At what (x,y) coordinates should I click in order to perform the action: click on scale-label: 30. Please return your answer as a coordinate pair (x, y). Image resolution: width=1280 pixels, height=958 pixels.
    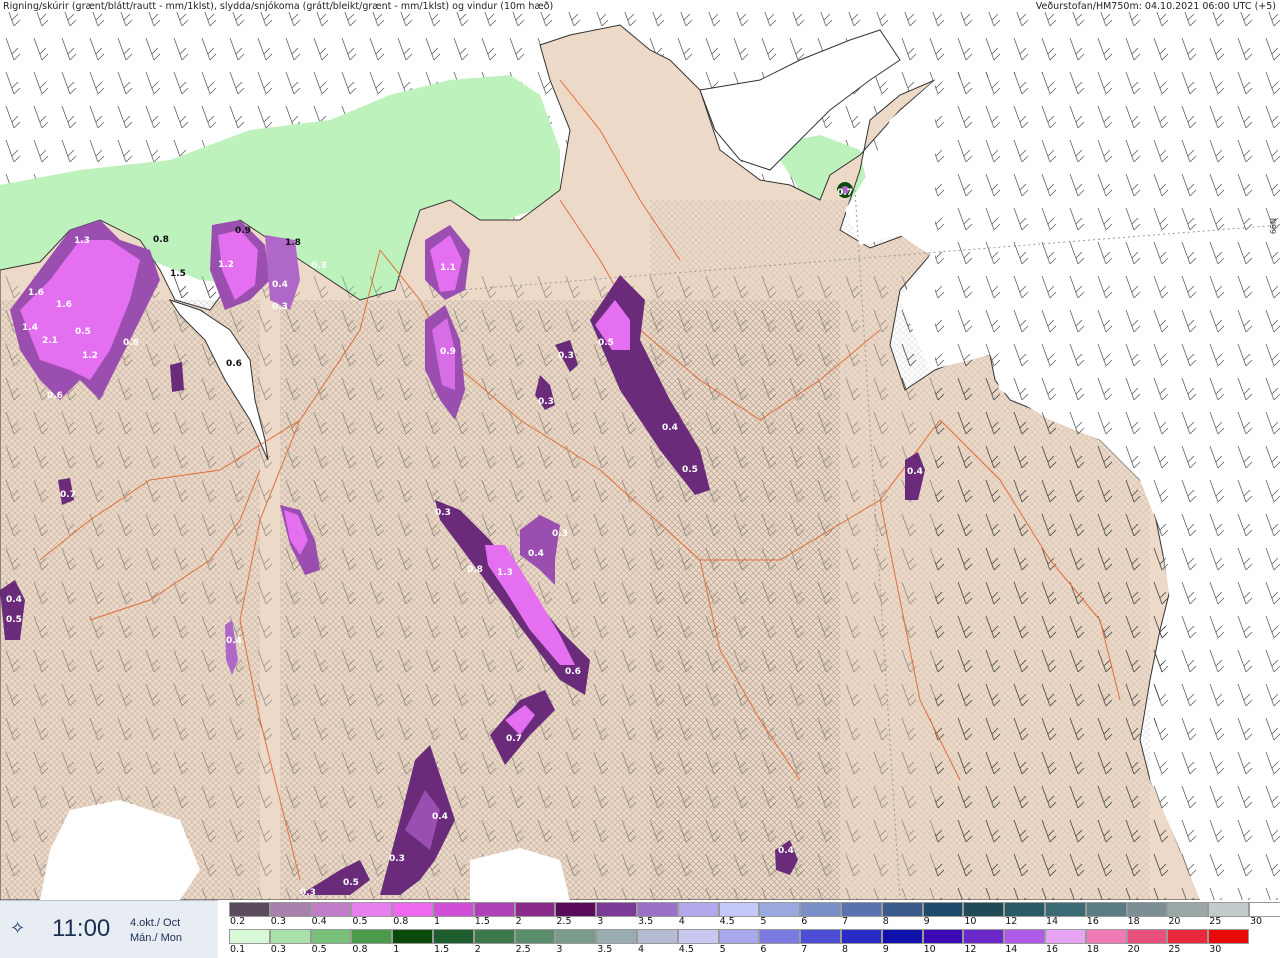
    Looking at the image, I should click on (1256, 921).